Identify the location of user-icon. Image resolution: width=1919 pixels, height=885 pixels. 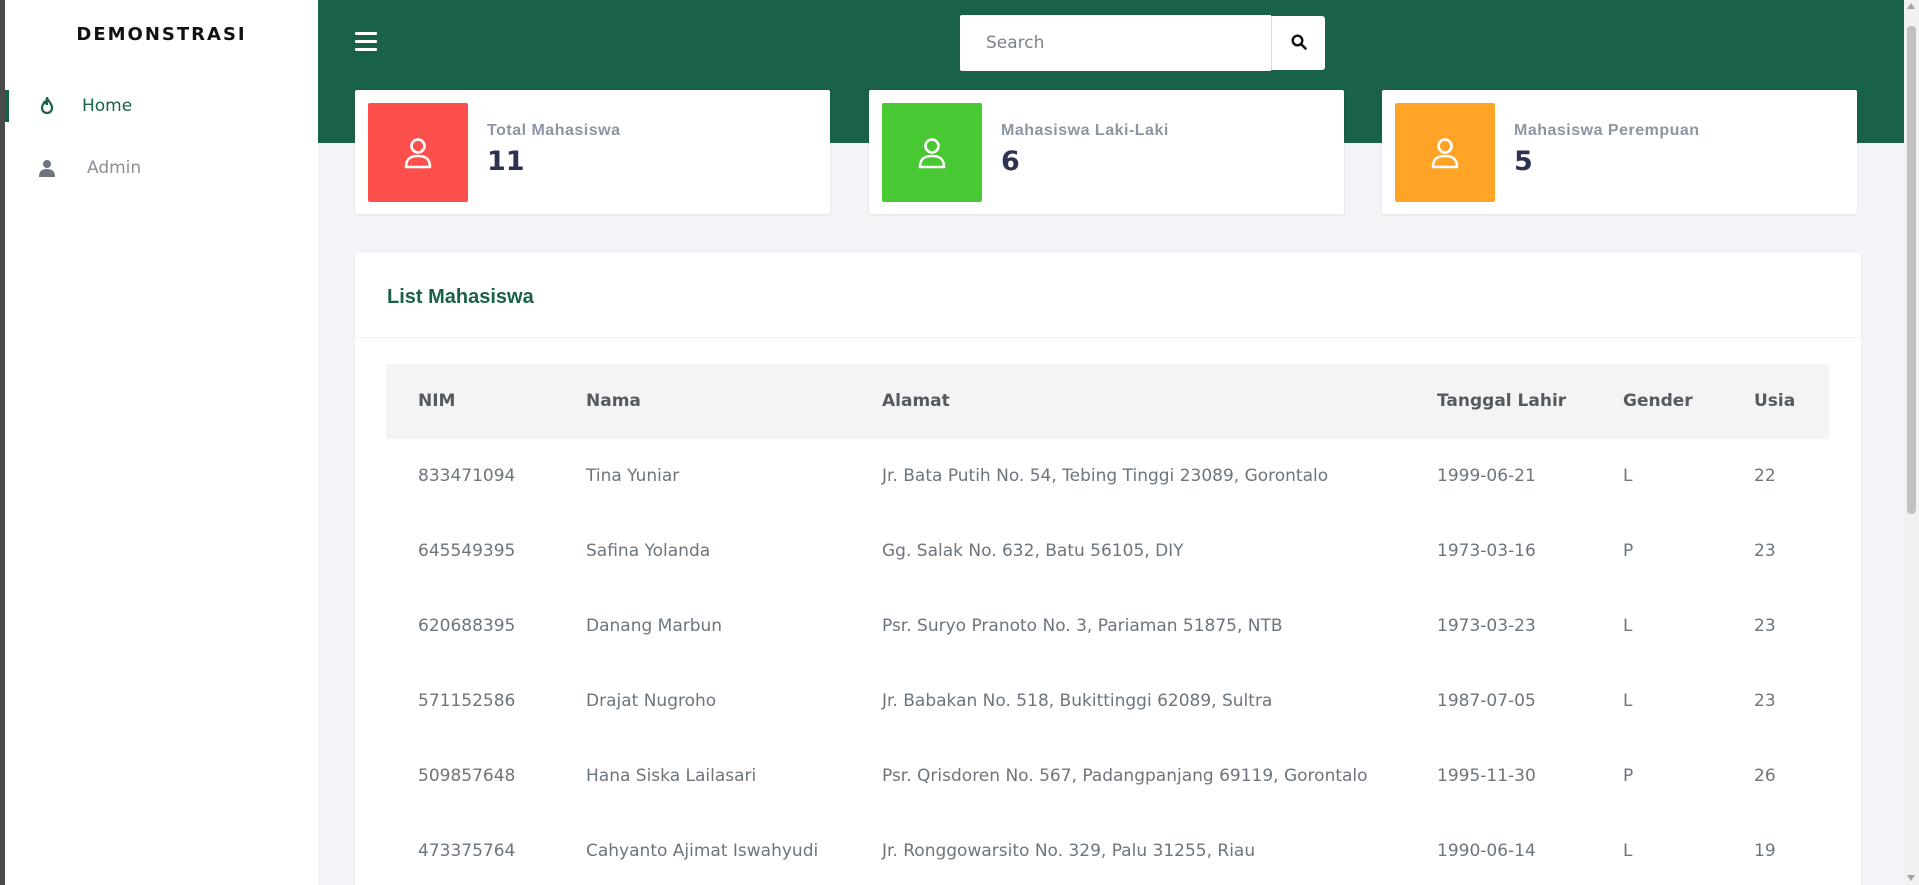
(47, 168).